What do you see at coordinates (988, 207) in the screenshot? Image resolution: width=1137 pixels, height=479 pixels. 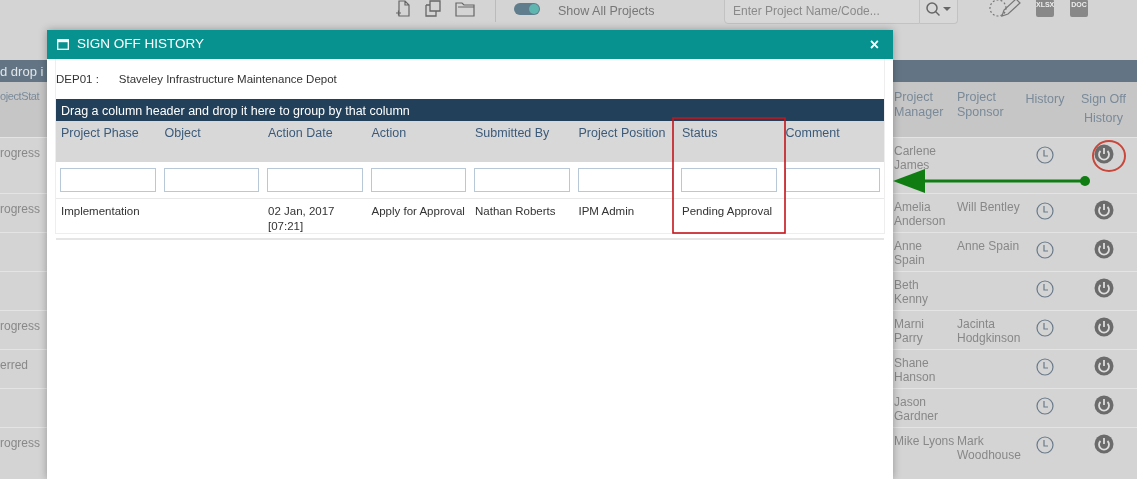 I see `table-cell: Will Bentley` at bounding box center [988, 207].